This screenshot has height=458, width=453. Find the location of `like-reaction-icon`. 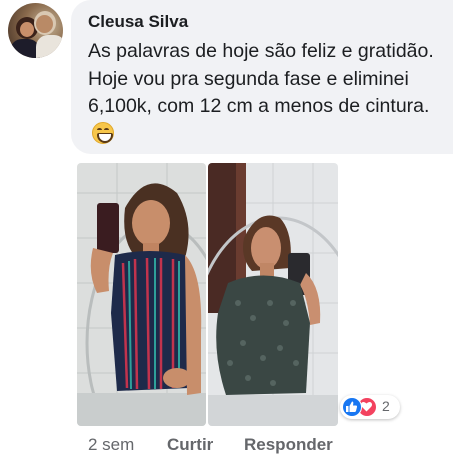

like-reaction-icon is located at coordinates (352, 407).